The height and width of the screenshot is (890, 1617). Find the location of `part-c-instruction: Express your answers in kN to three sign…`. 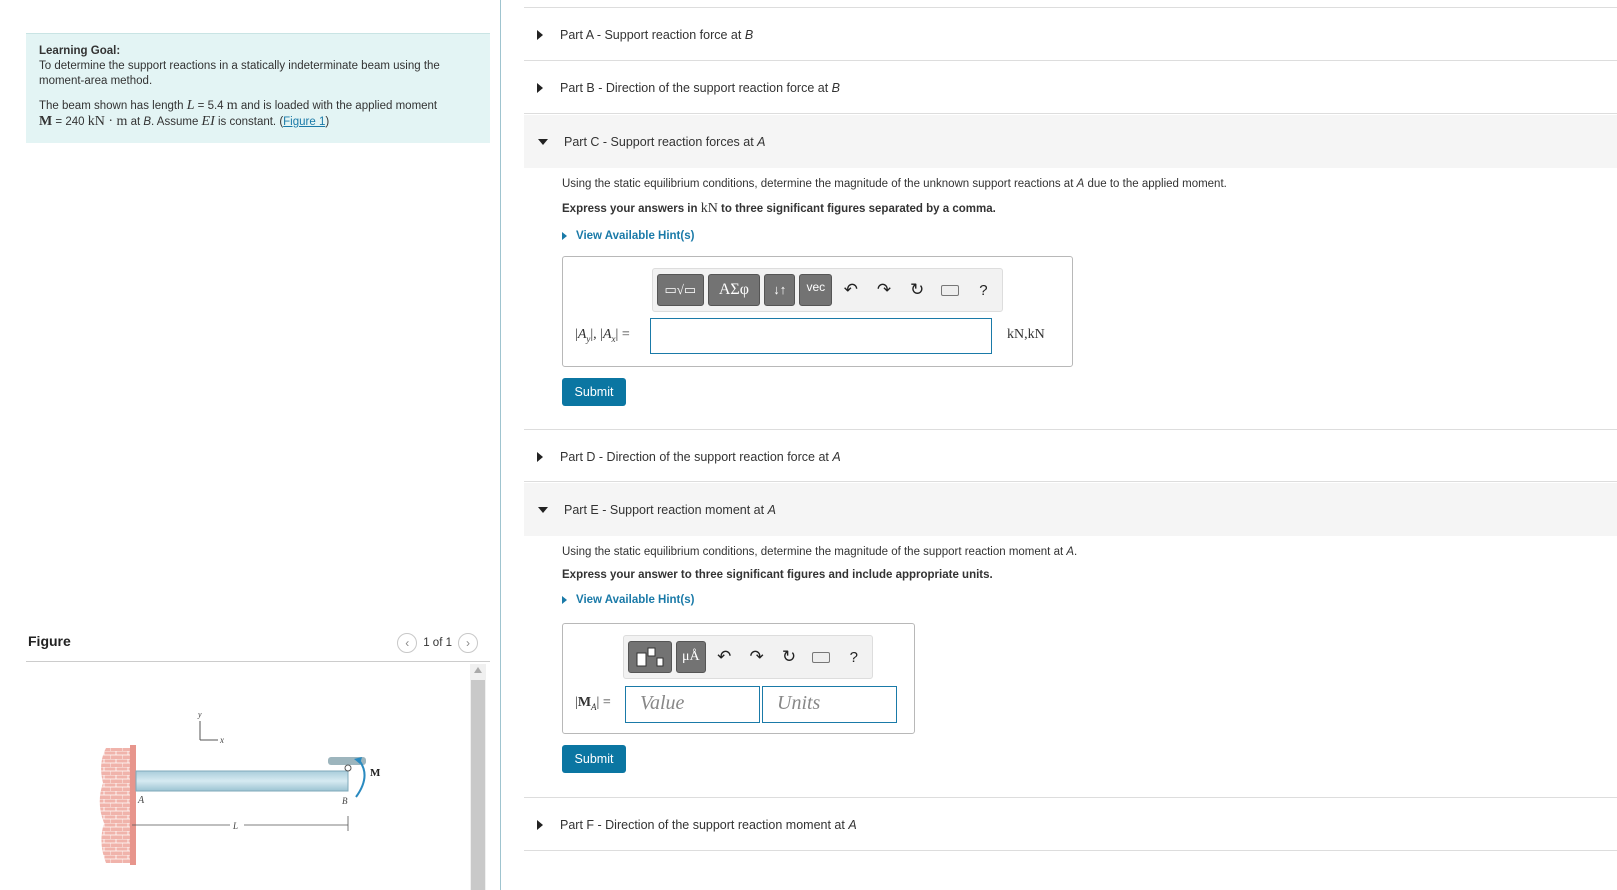

part-c-instruction: Express your answers in kN to three sign… is located at coordinates (779, 208).